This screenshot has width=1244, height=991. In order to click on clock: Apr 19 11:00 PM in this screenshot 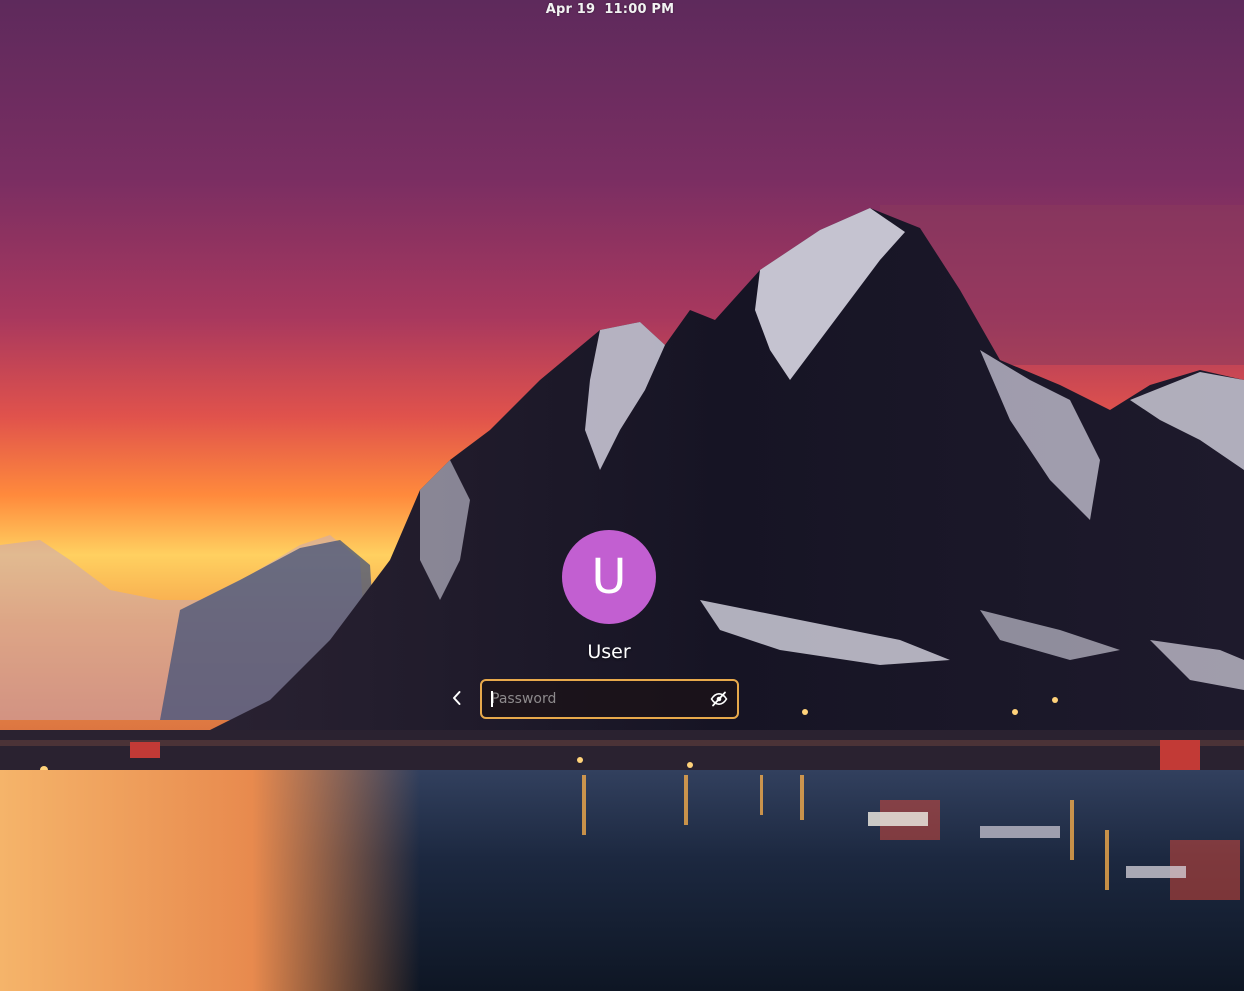, I will do `click(610, 9)`.